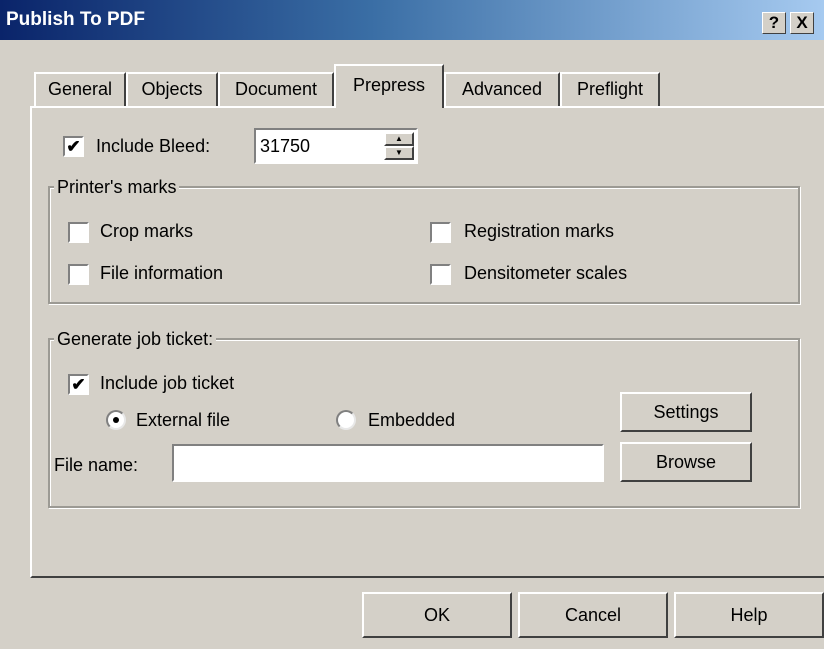  What do you see at coordinates (172, 89) in the screenshot?
I see `tab-objects: Objects` at bounding box center [172, 89].